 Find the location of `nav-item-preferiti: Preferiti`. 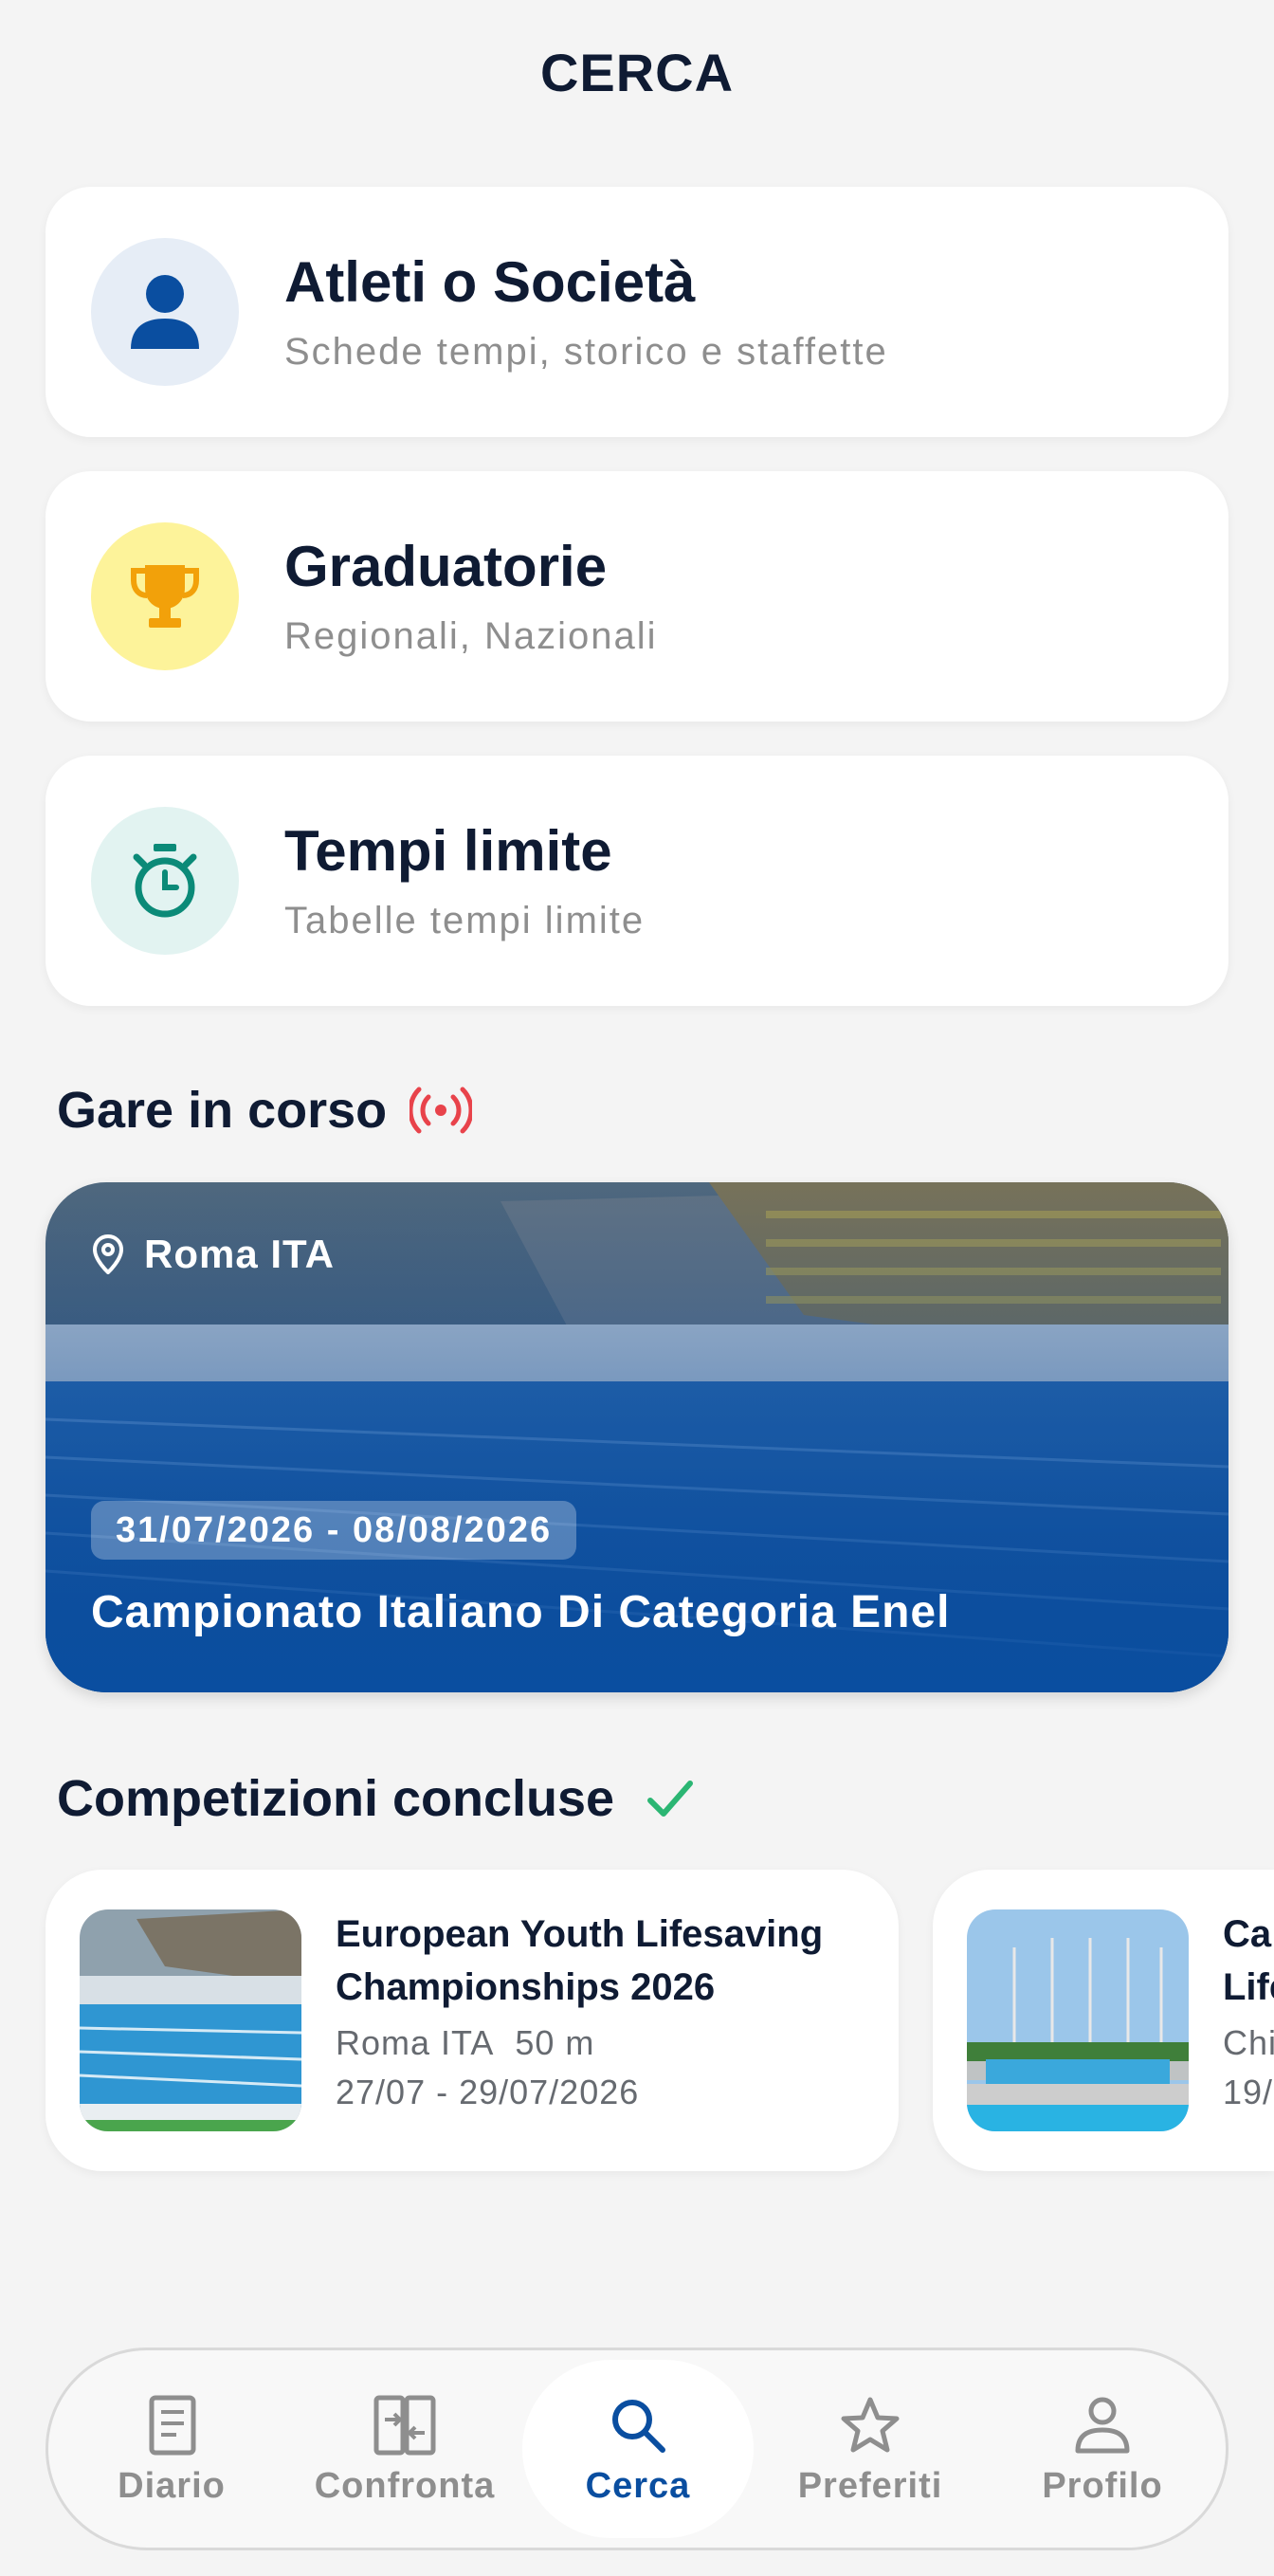

nav-item-preferiti: Preferiti is located at coordinates (870, 2449).